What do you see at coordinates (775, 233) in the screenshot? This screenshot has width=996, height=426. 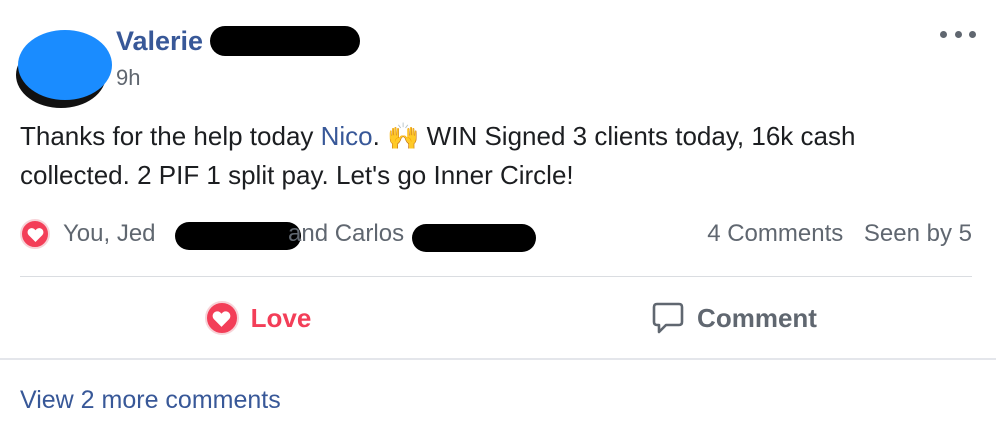 I see `comments-count: 4 Comments` at bounding box center [775, 233].